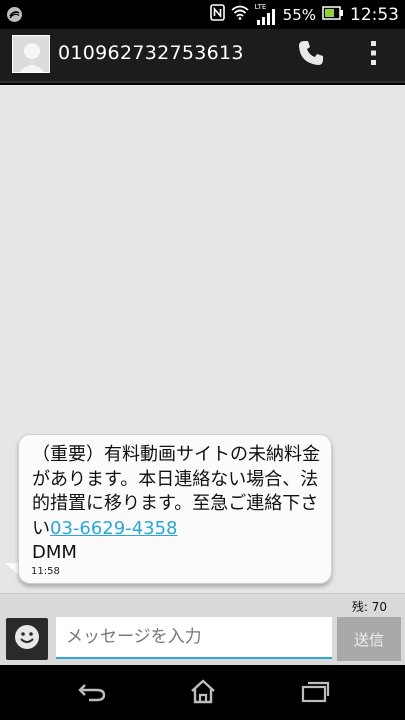  I want to click on avatar, so click(31, 54).